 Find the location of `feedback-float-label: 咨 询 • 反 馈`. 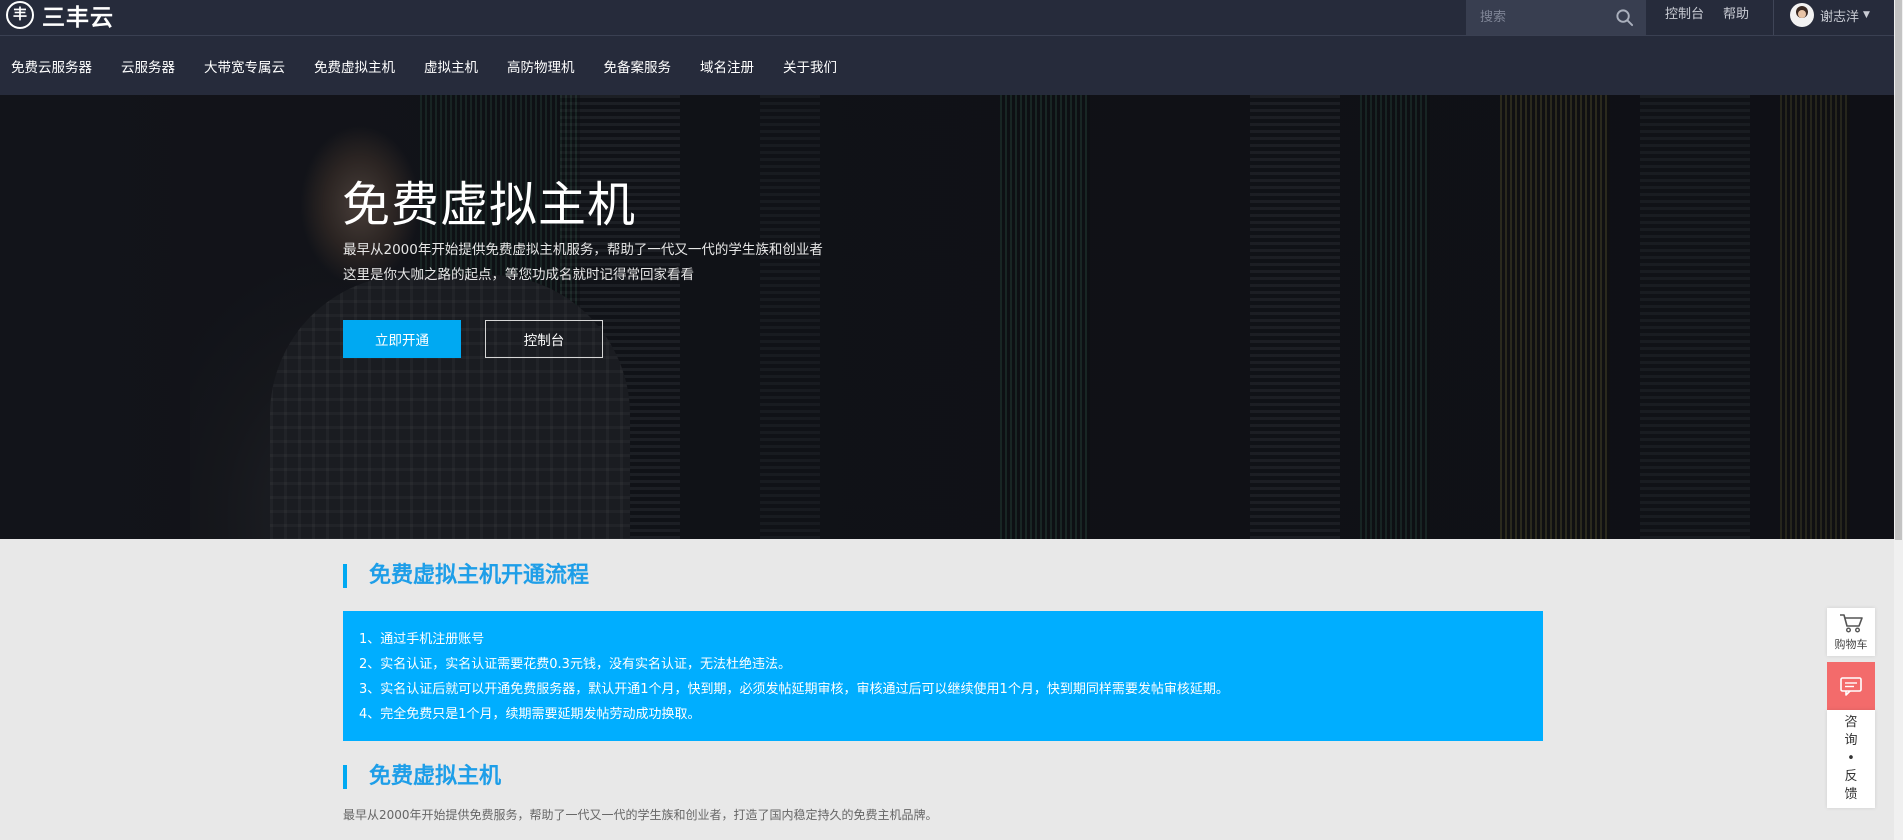

feedback-float-label: 咨 询 • 反 馈 is located at coordinates (1851, 759).